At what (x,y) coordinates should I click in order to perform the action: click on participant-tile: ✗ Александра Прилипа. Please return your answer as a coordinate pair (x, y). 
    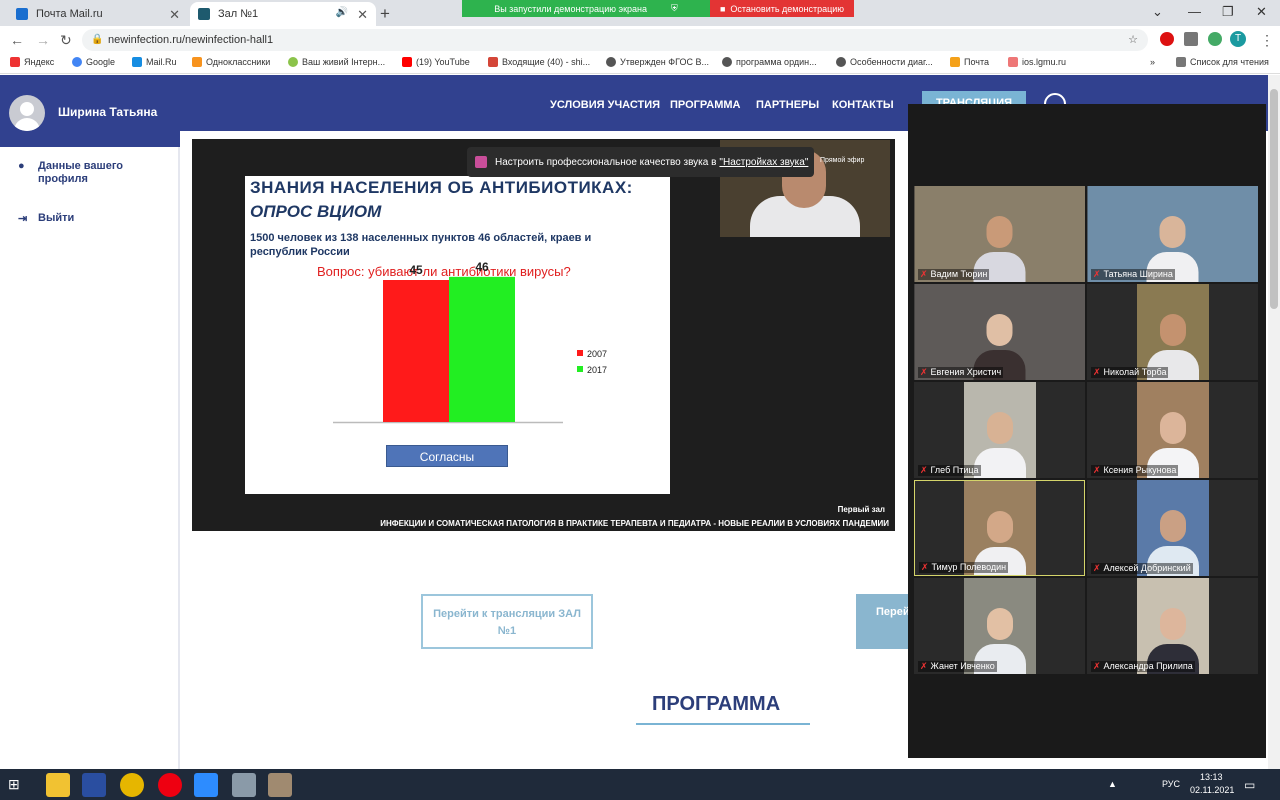
    Looking at the image, I should click on (1172, 626).